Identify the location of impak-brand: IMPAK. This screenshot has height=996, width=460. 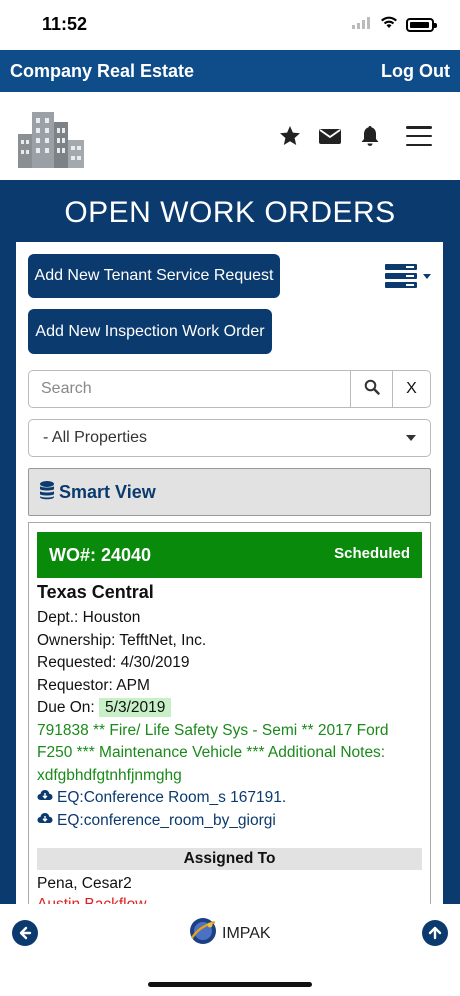
(229, 933).